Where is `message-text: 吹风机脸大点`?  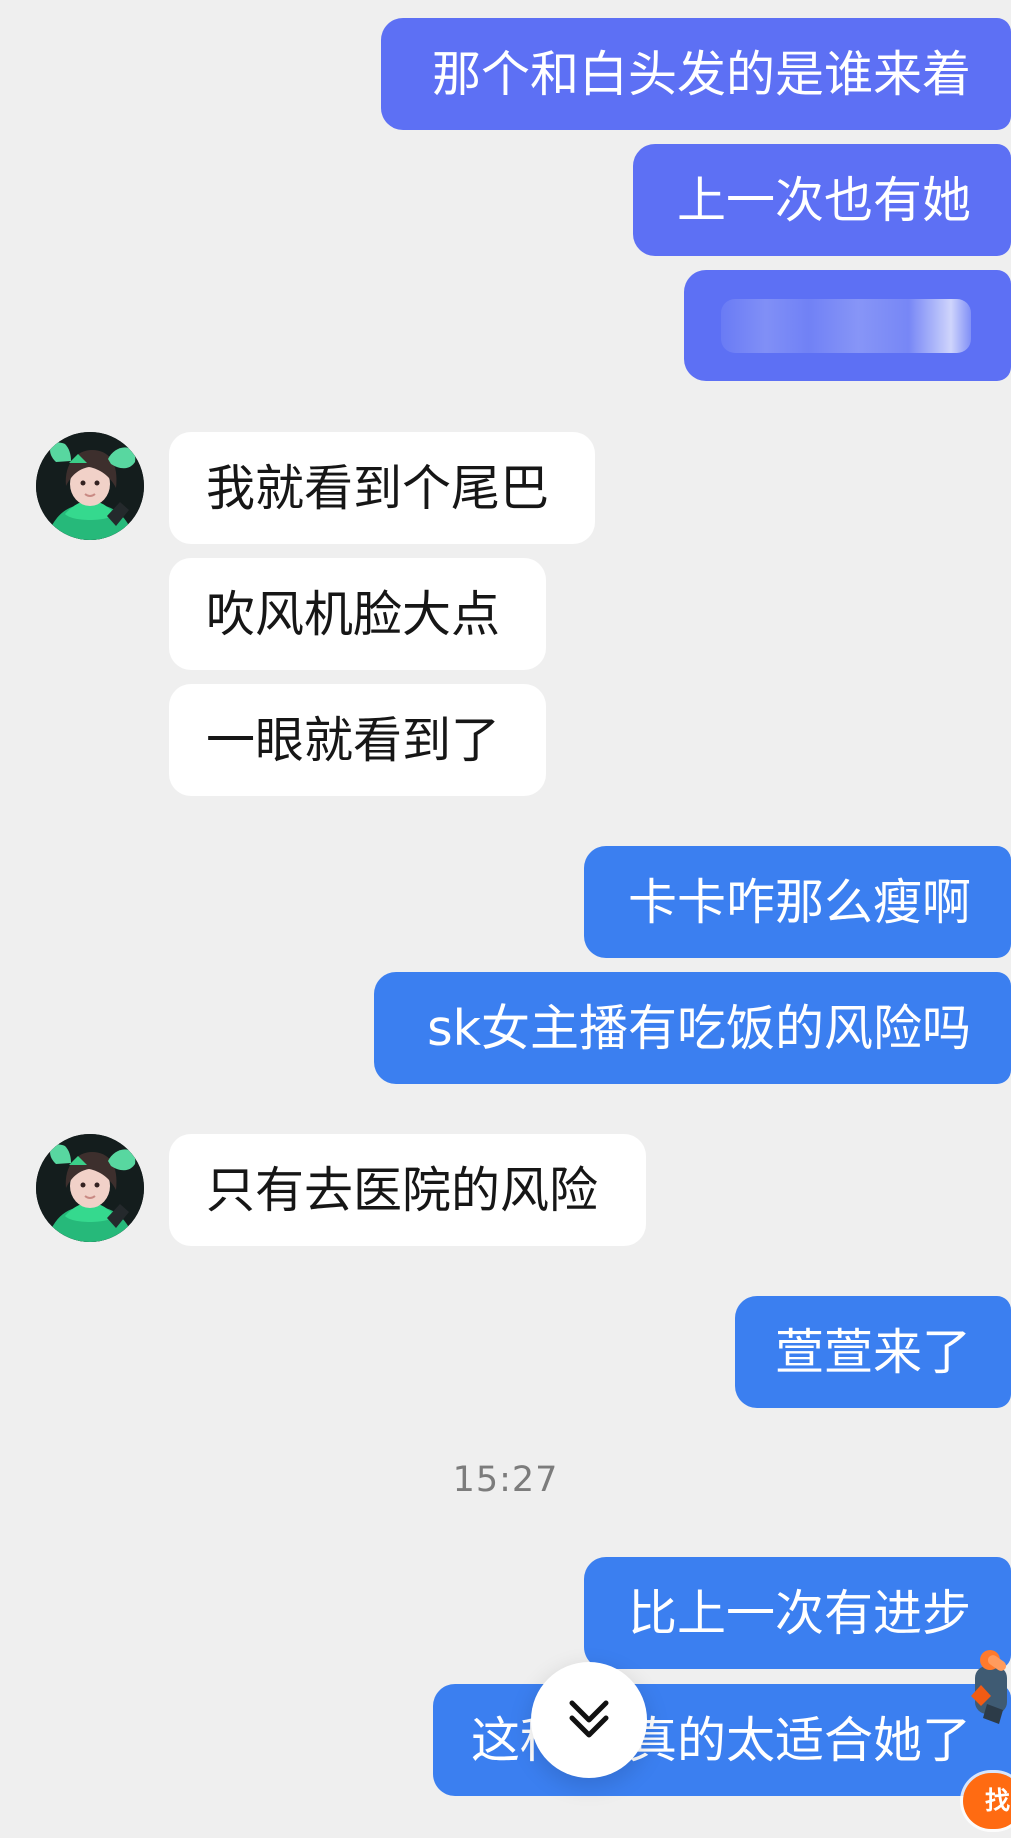
message-text: 吹风机脸大点 is located at coordinates (353, 614).